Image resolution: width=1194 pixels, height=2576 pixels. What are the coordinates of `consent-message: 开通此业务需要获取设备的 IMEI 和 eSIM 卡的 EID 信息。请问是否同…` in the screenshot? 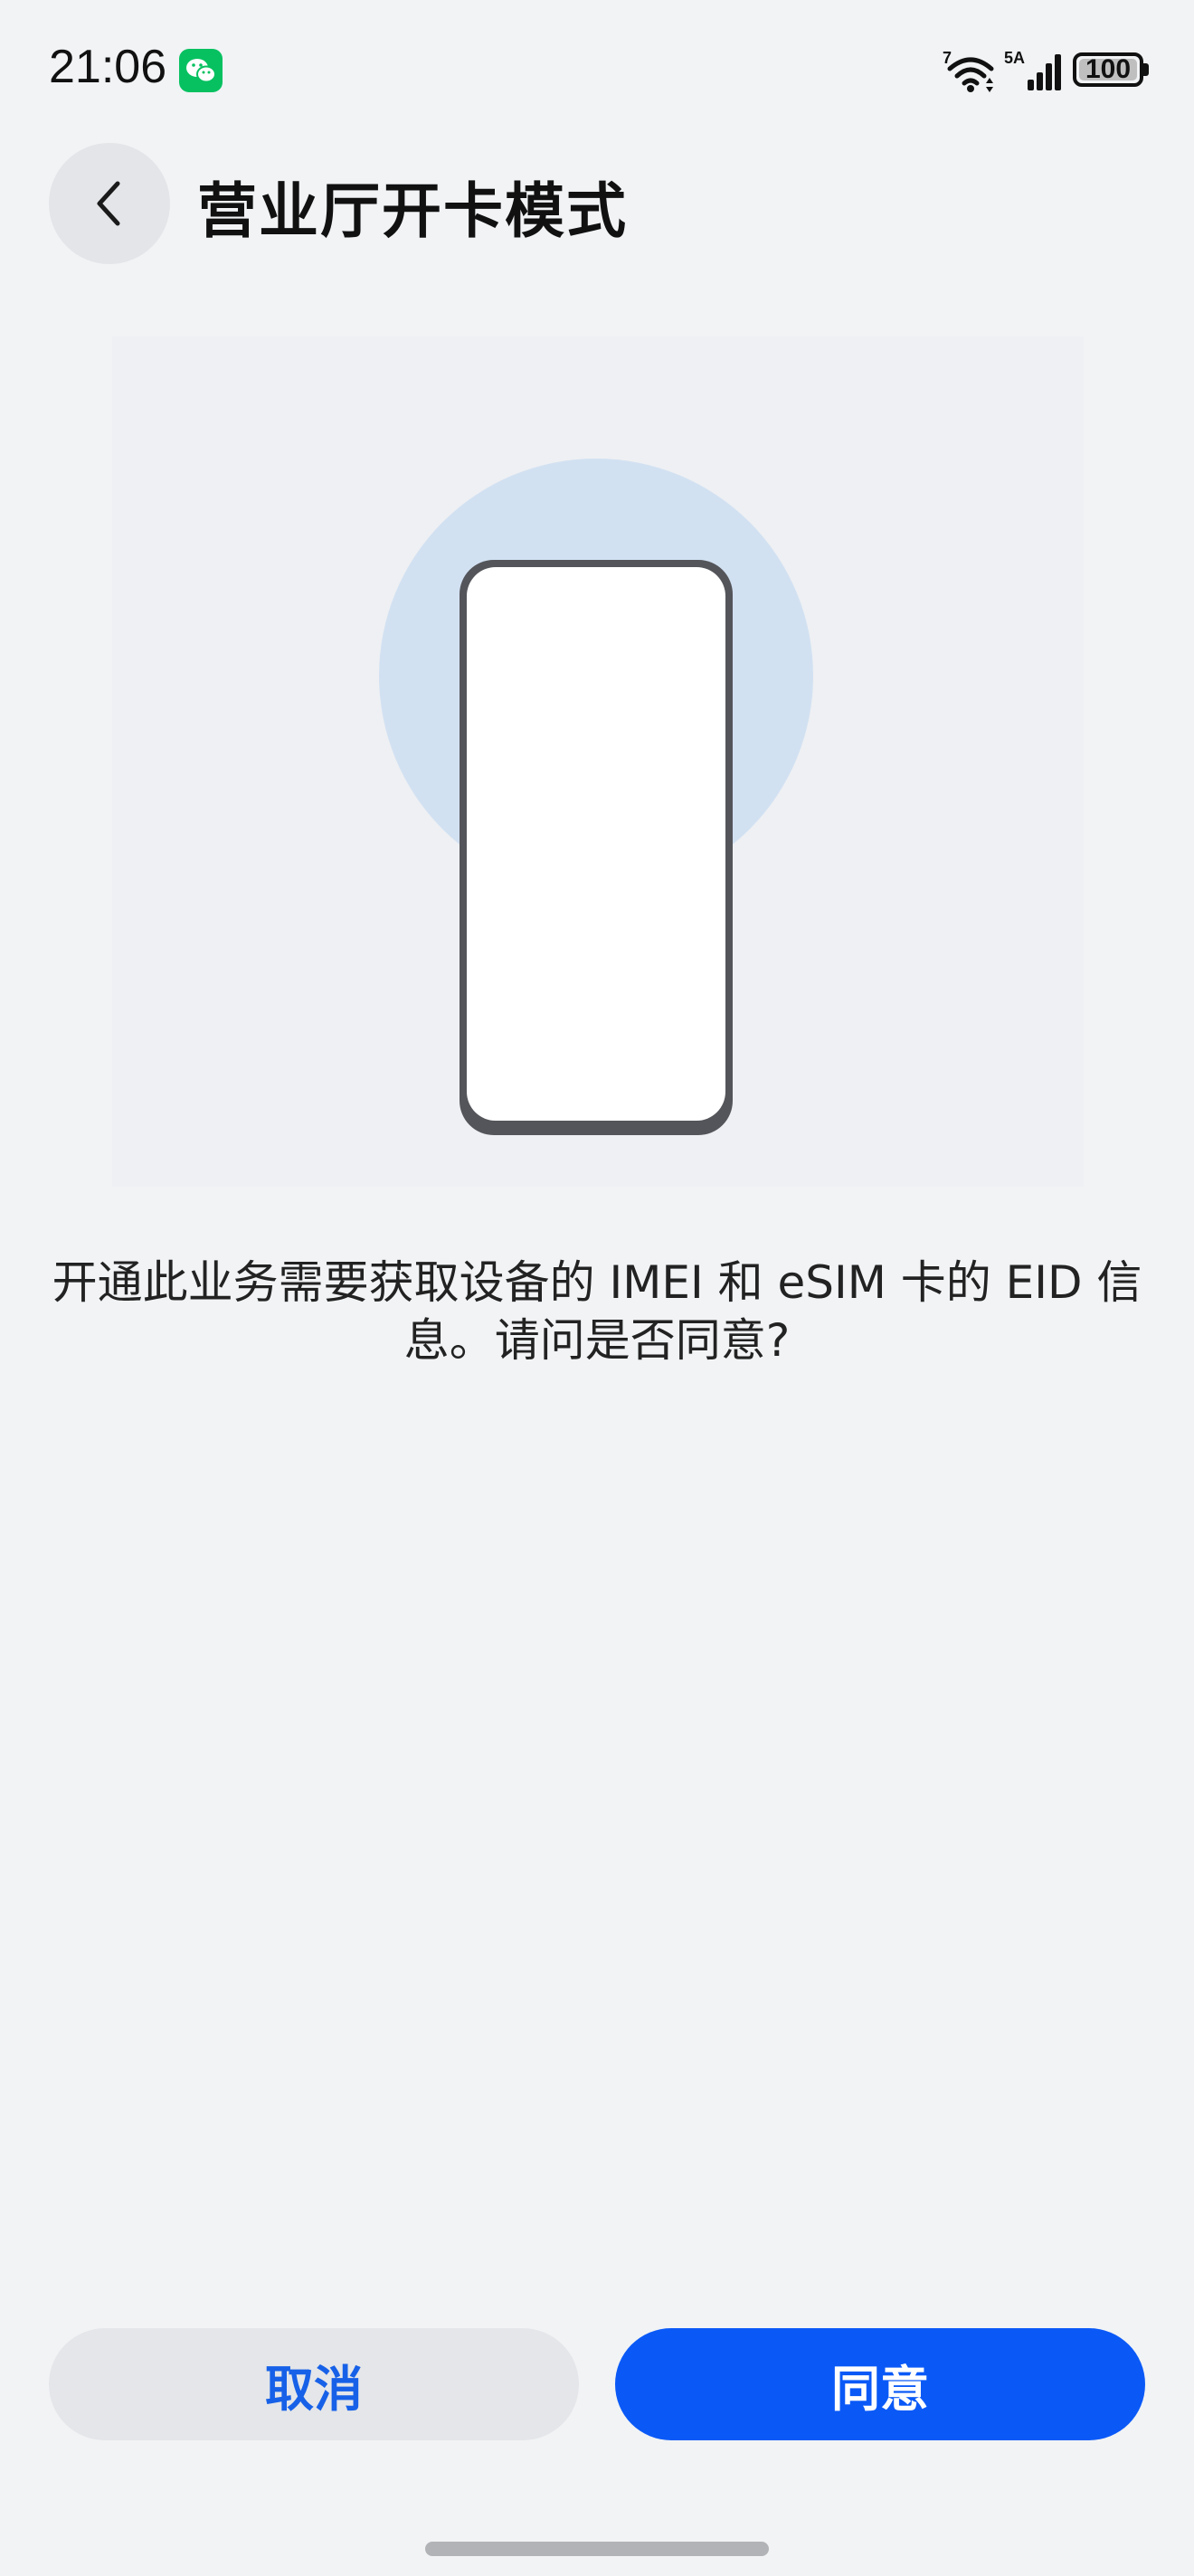 It's located at (597, 1311).